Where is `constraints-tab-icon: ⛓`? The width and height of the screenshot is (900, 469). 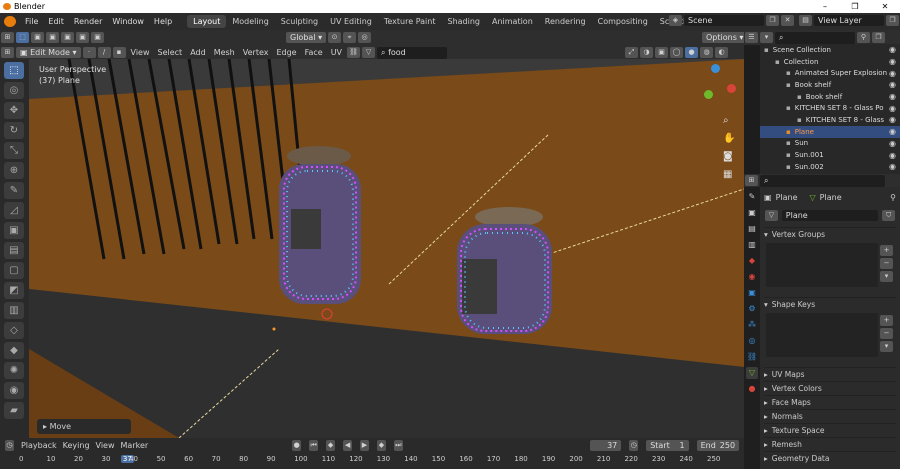
constraints-tab-icon: ⛓ is located at coordinates (752, 357).